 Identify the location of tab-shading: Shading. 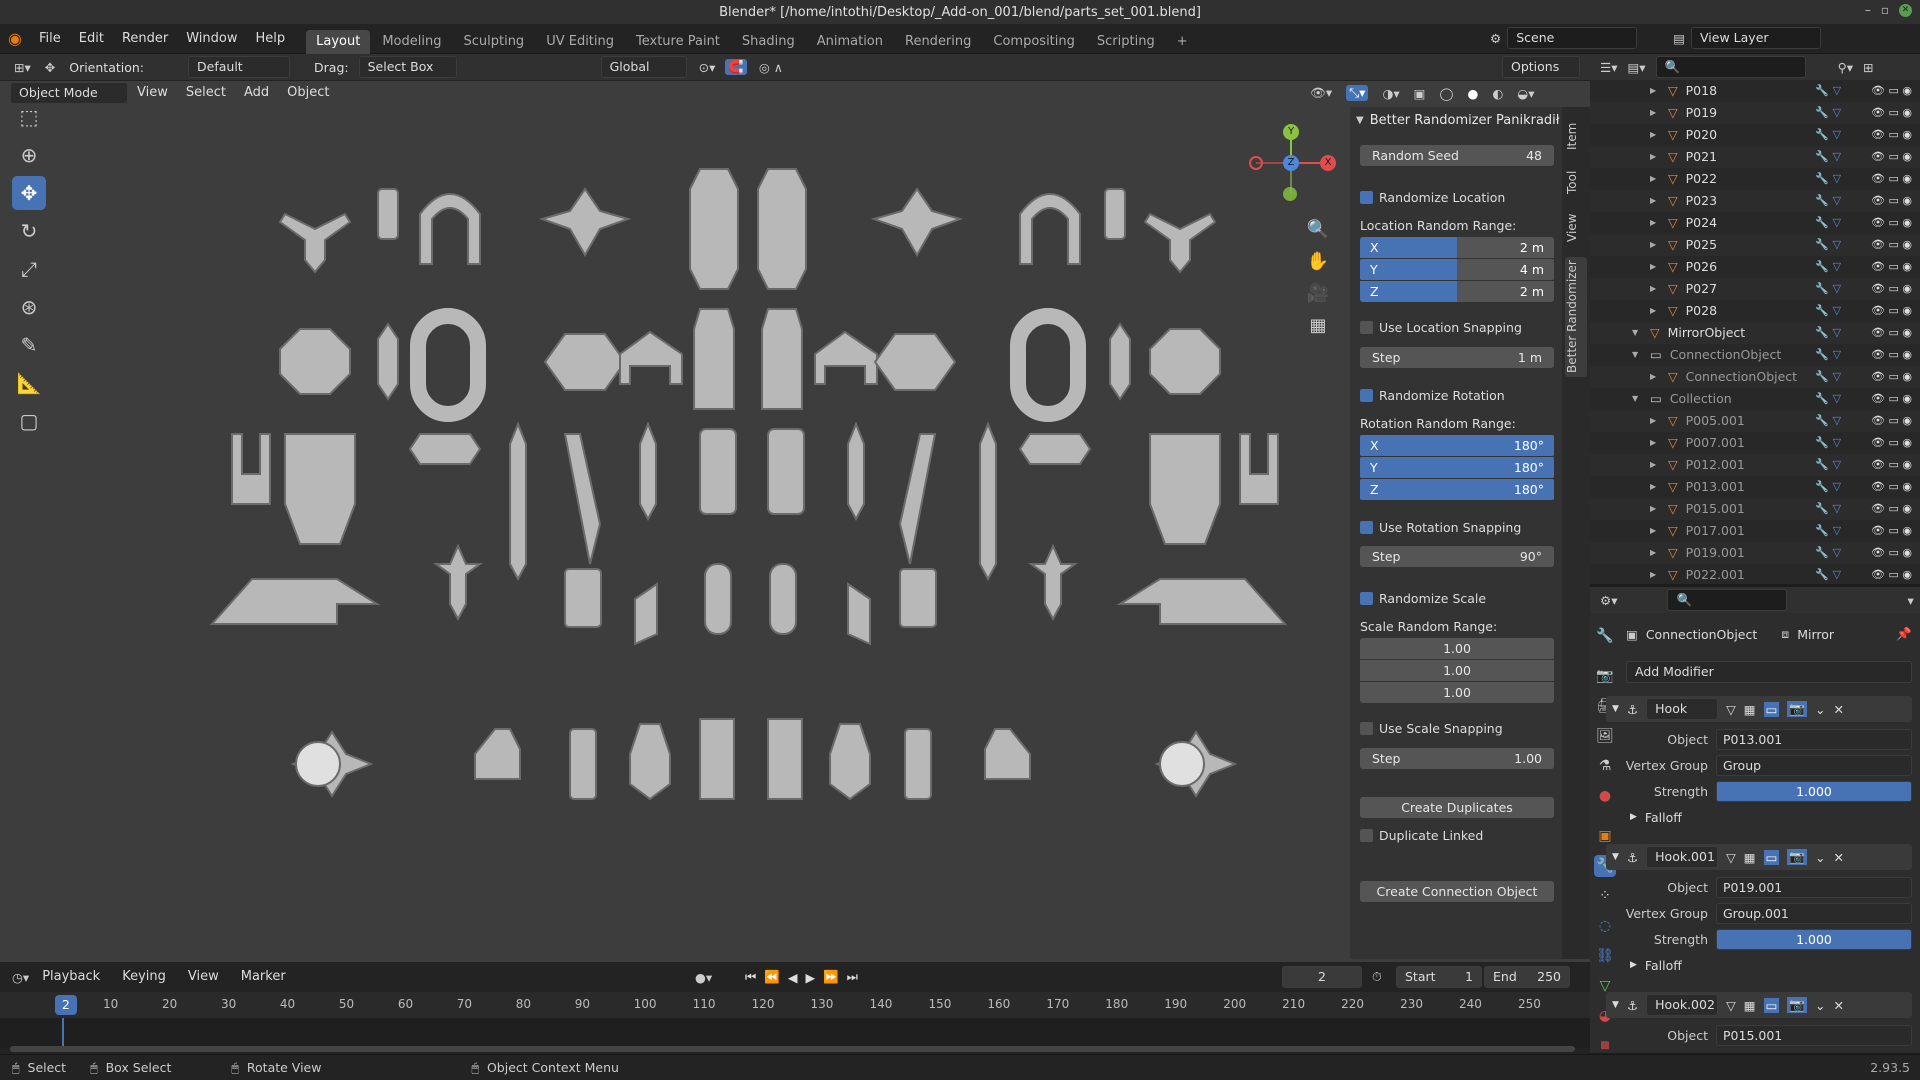
(768, 42).